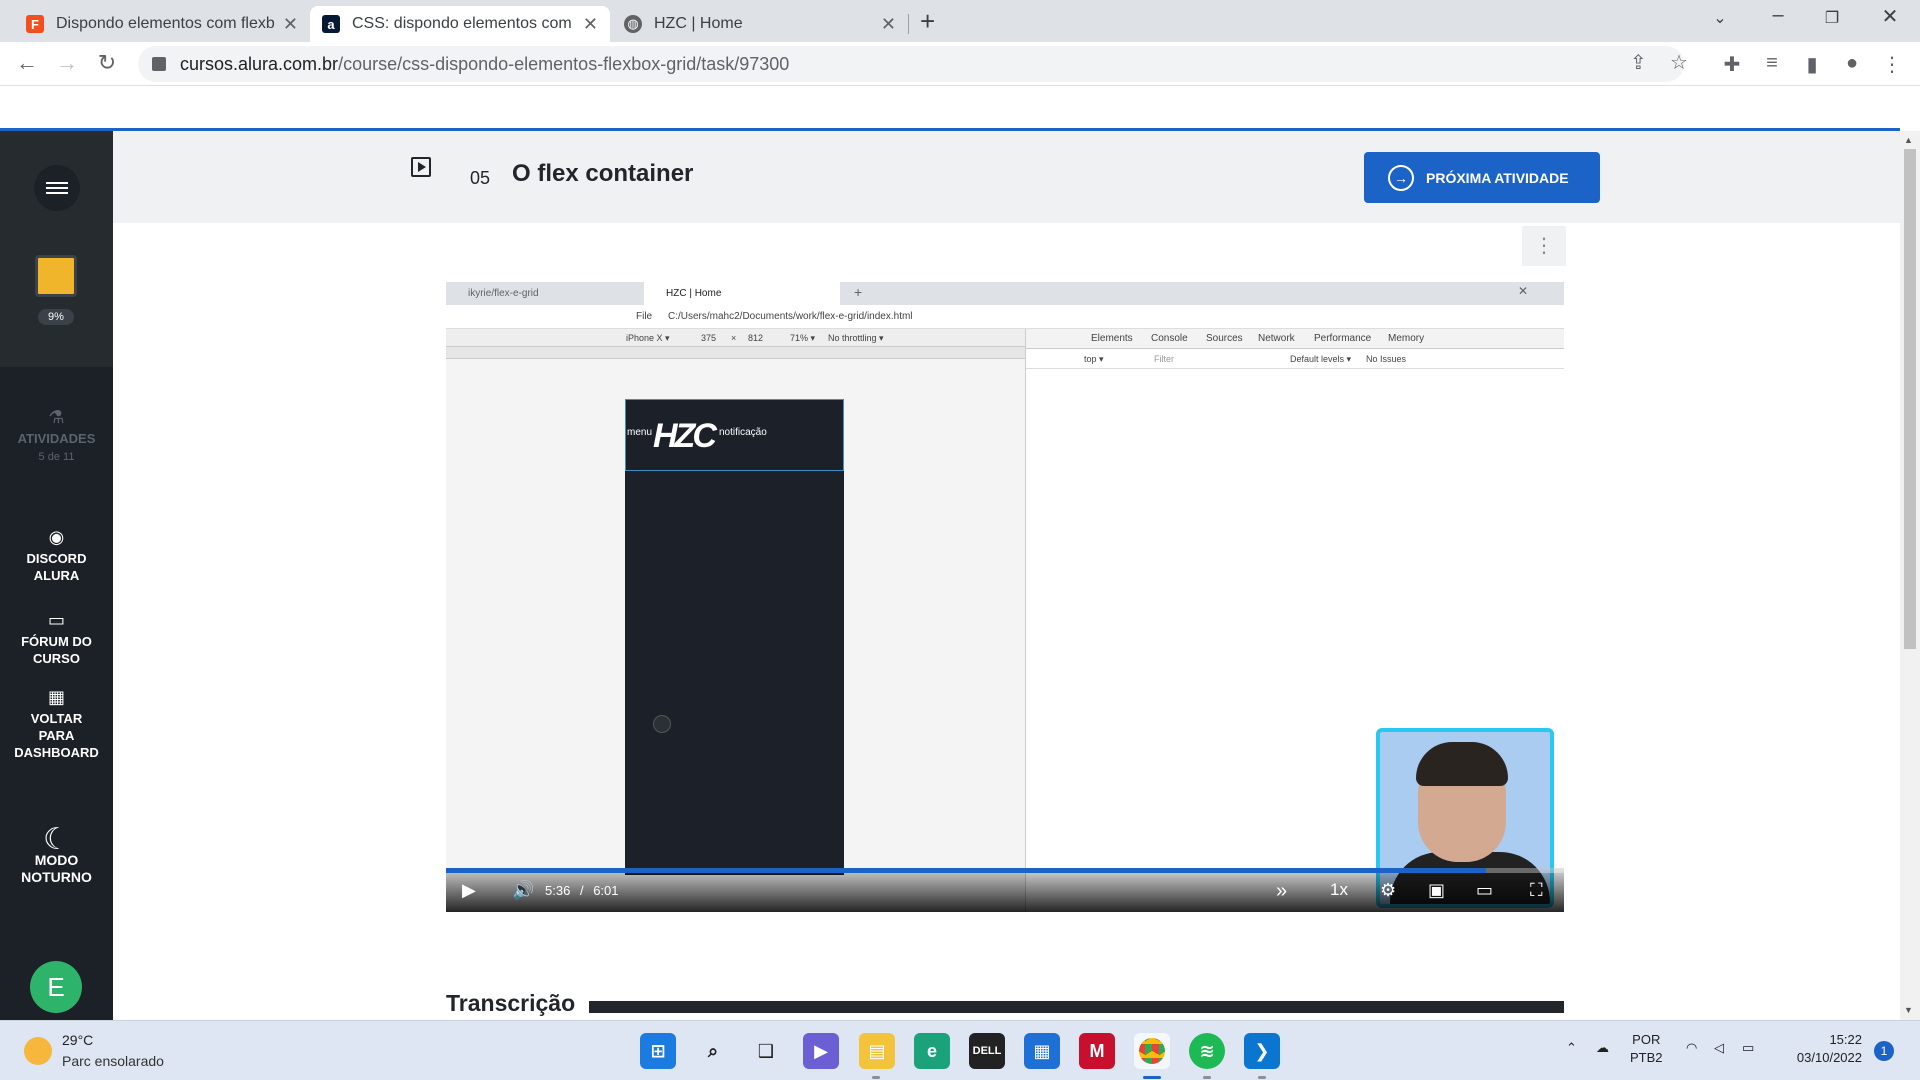 The image size is (1920, 1080). What do you see at coordinates (1042, 1051) in the screenshot?
I see `store-icon: ▦` at bounding box center [1042, 1051].